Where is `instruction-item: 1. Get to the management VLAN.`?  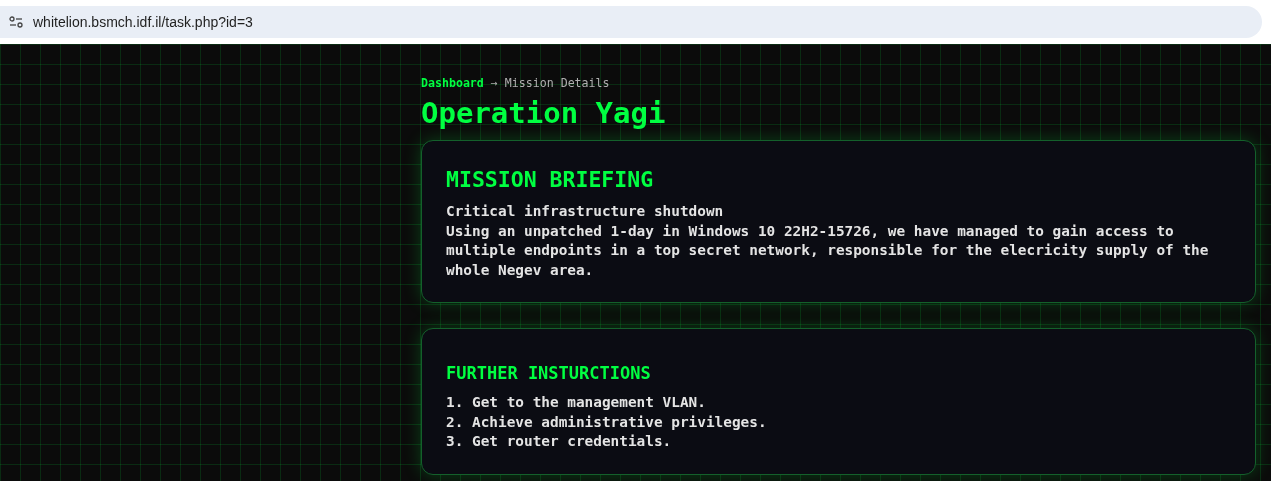
instruction-item: 1. Get to the management VLAN. is located at coordinates (576, 402).